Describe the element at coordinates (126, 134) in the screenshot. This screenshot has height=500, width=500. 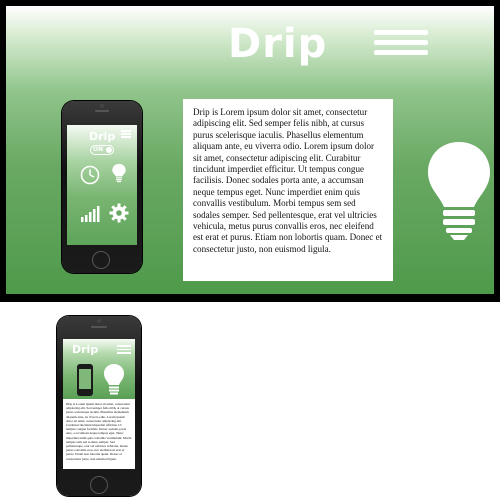
I see `phone-menu-icon` at that location.